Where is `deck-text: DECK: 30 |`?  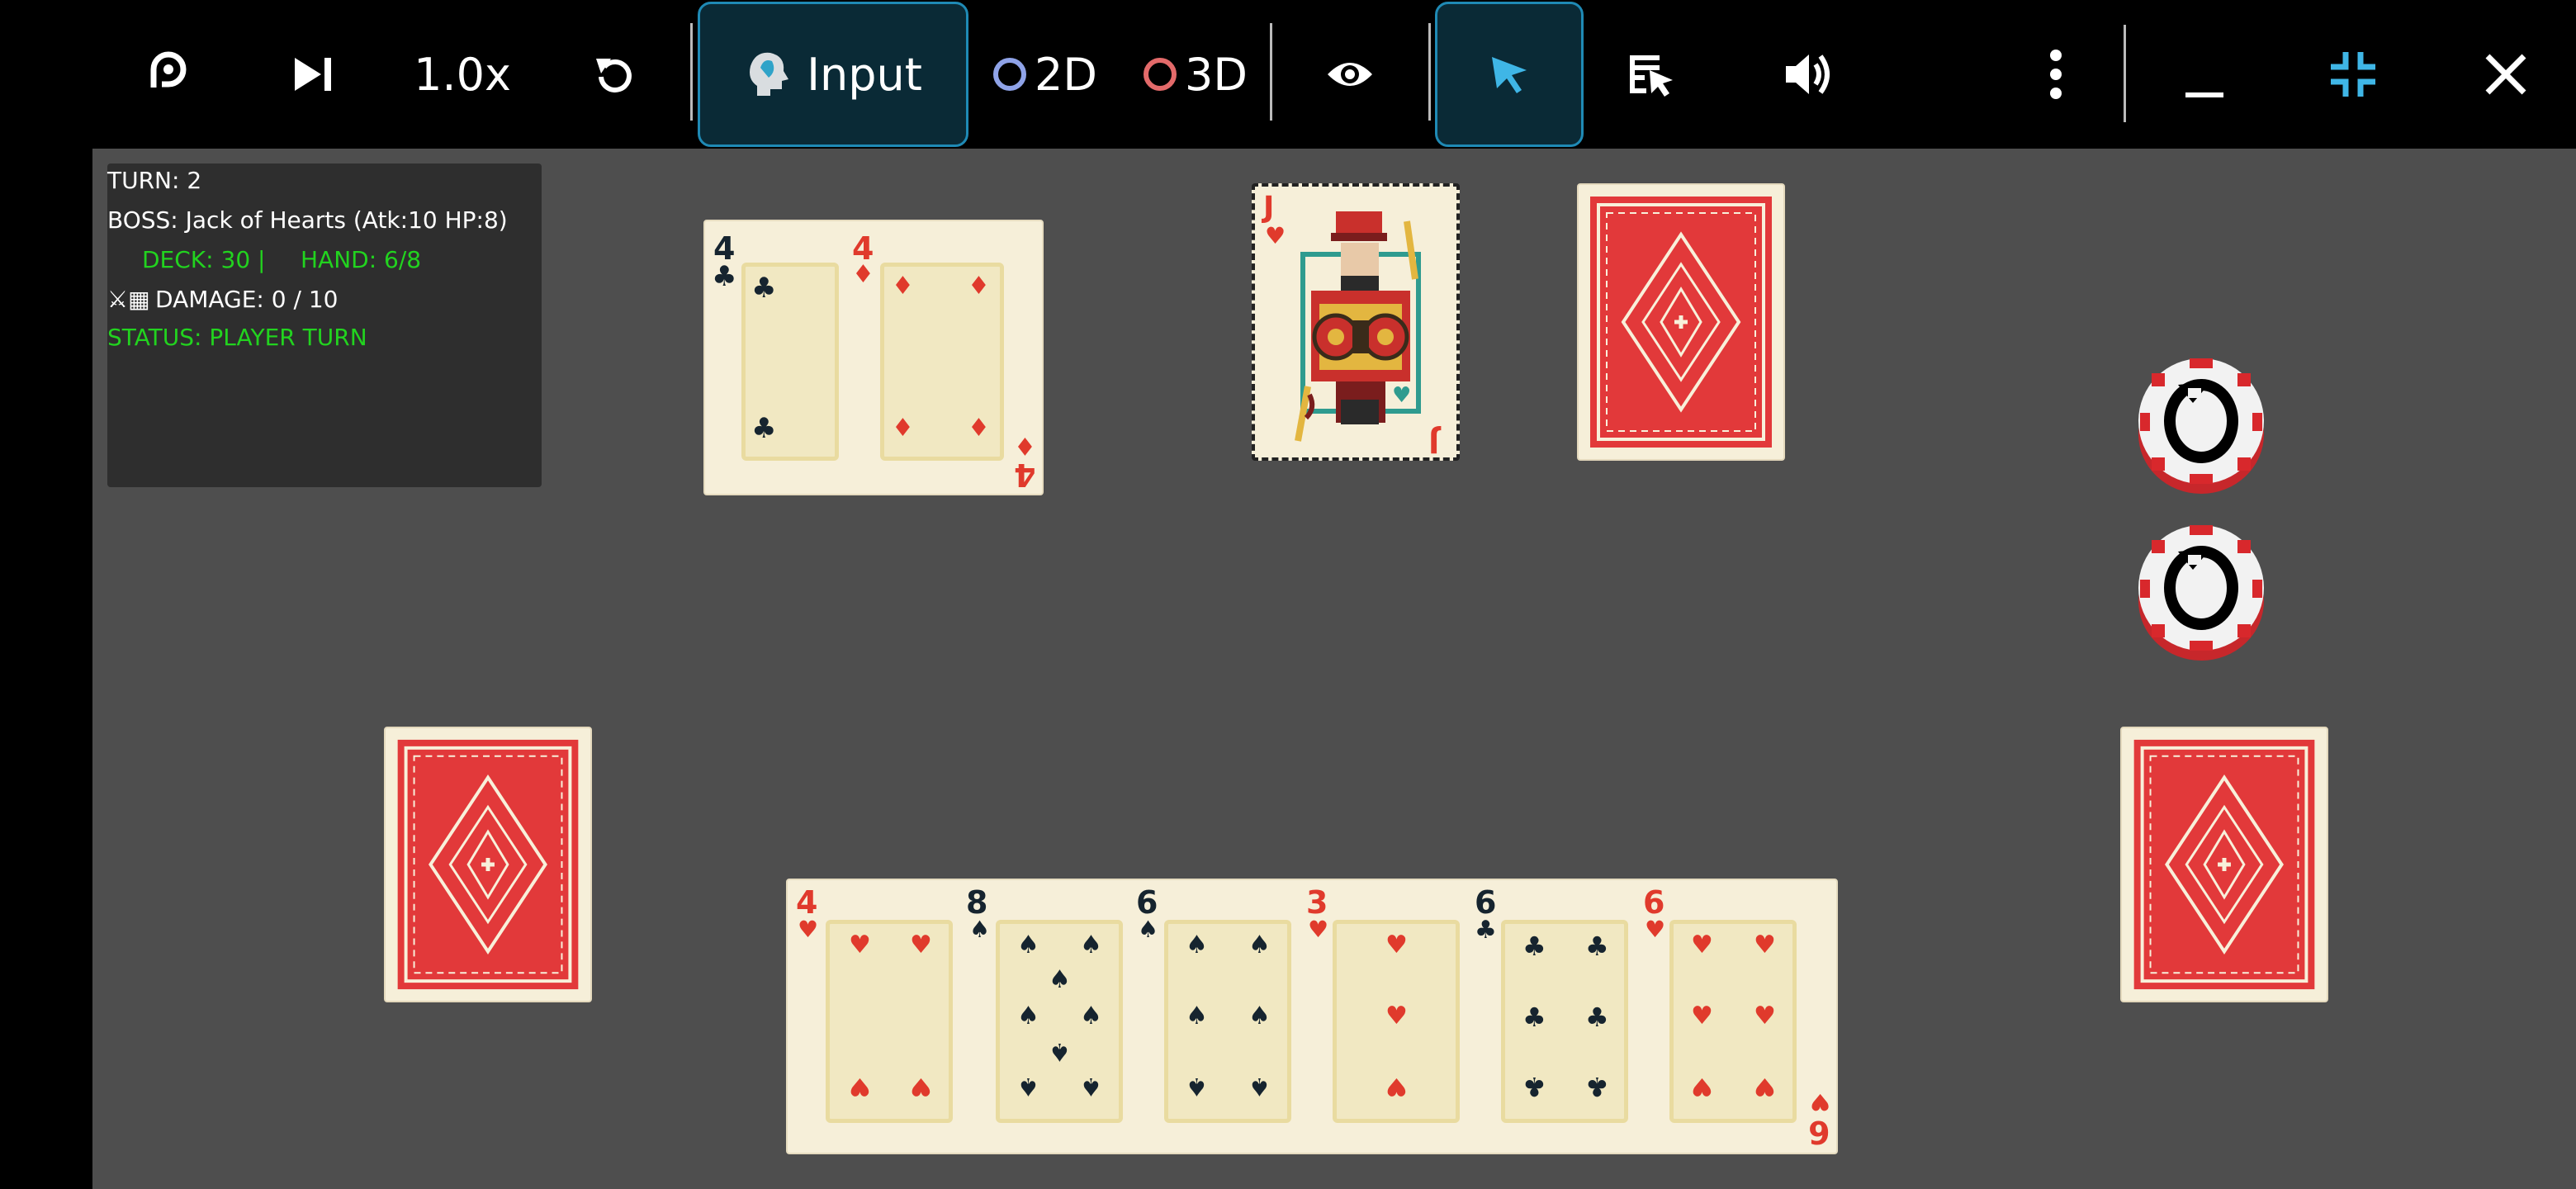 deck-text: DECK: 30 | is located at coordinates (204, 259).